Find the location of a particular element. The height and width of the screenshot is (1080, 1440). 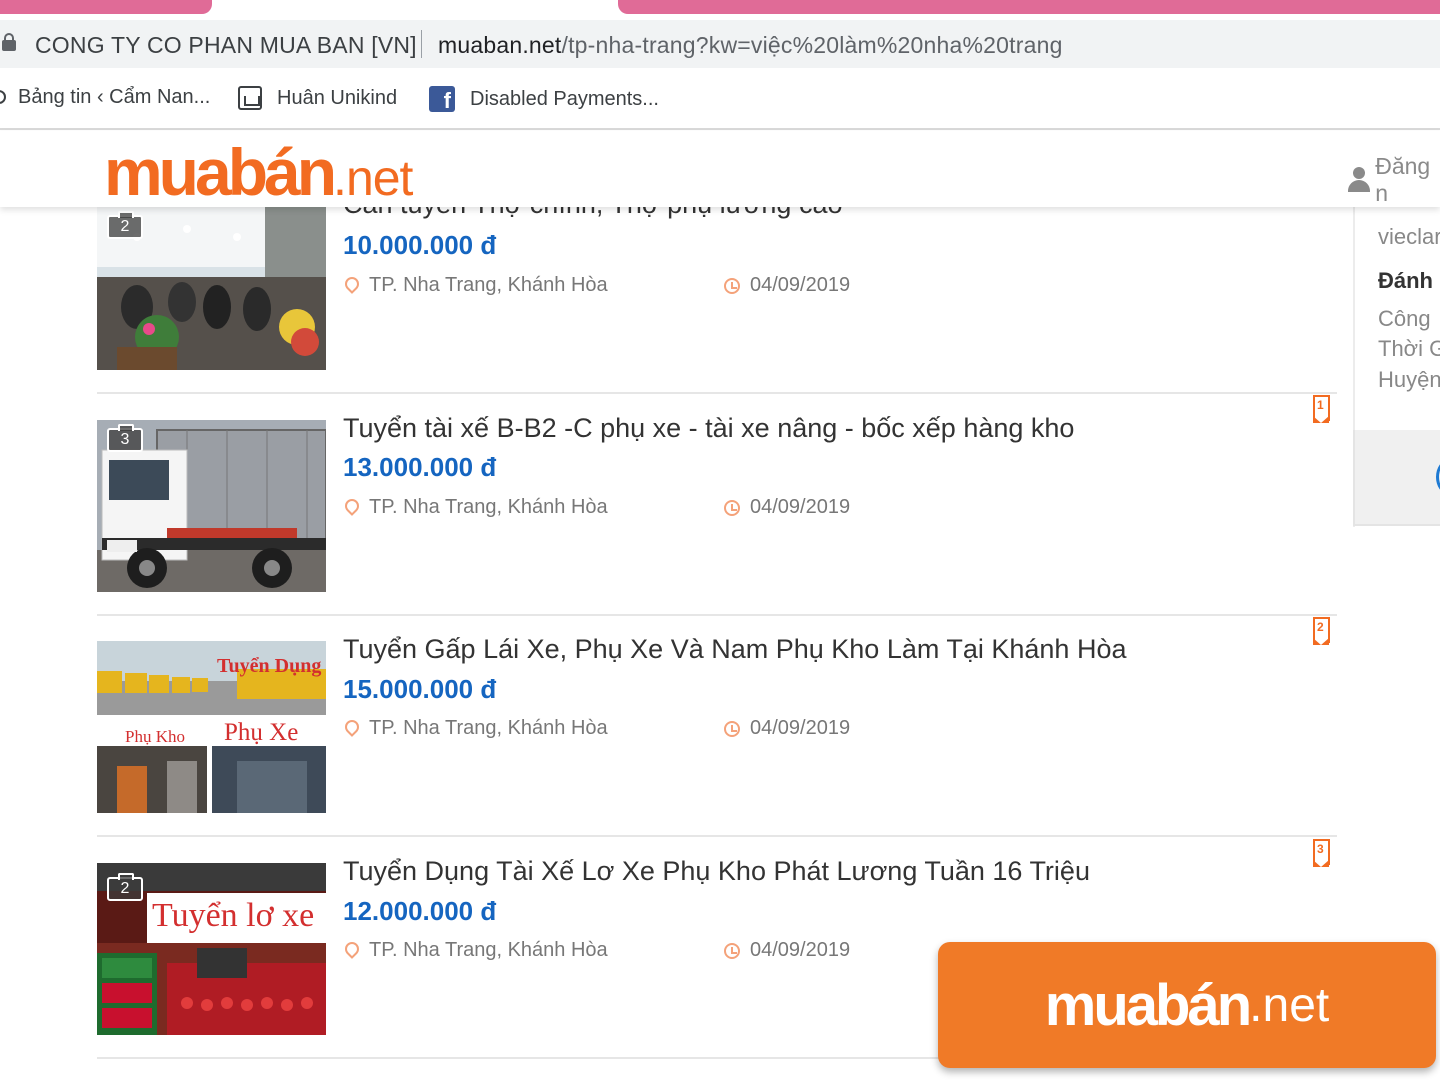

listing-thumbnail: 2 is located at coordinates (211, 288).